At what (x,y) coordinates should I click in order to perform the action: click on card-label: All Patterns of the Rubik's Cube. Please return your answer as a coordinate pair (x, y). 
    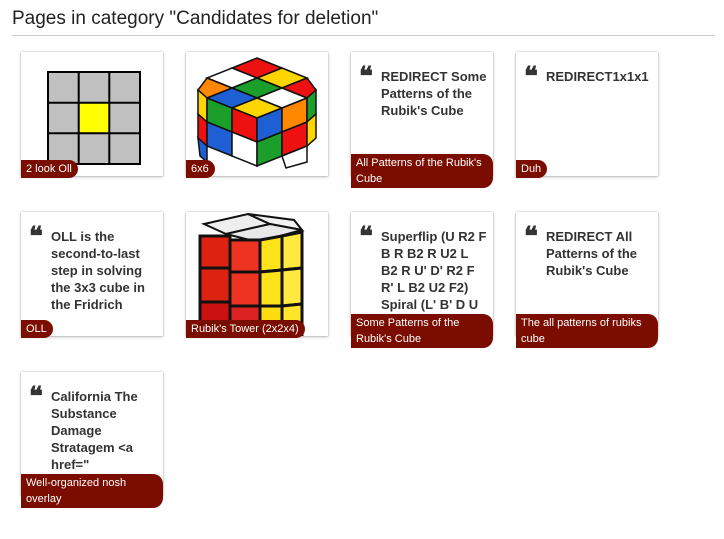
    Looking at the image, I should click on (422, 171).